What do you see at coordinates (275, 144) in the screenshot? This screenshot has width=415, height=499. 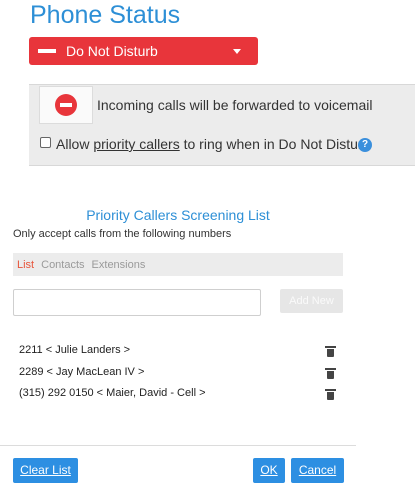 I see `allow-suffix: to ring when in Do Not Disturb` at bounding box center [275, 144].